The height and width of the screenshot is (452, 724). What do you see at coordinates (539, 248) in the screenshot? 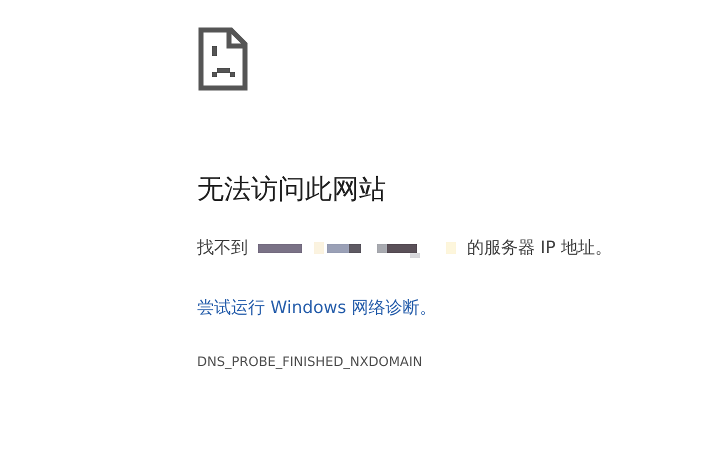
I see `message-text: 的服务器 IP 地址。` at bounding box center [539, 248].